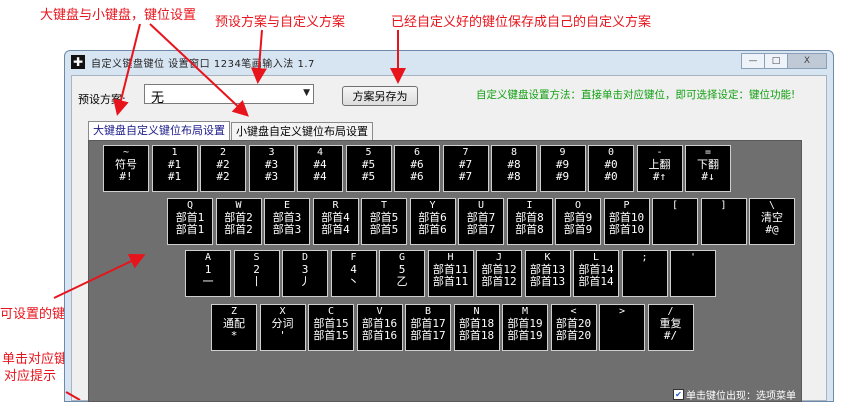  I want to click on key-bot-label: #/, so click(670, 335).